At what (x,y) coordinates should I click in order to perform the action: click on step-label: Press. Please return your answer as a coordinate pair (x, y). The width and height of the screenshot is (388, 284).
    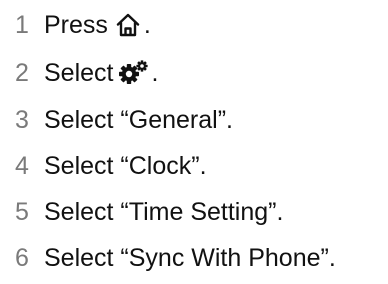
    Looking at the image, I should click on (76, 24).